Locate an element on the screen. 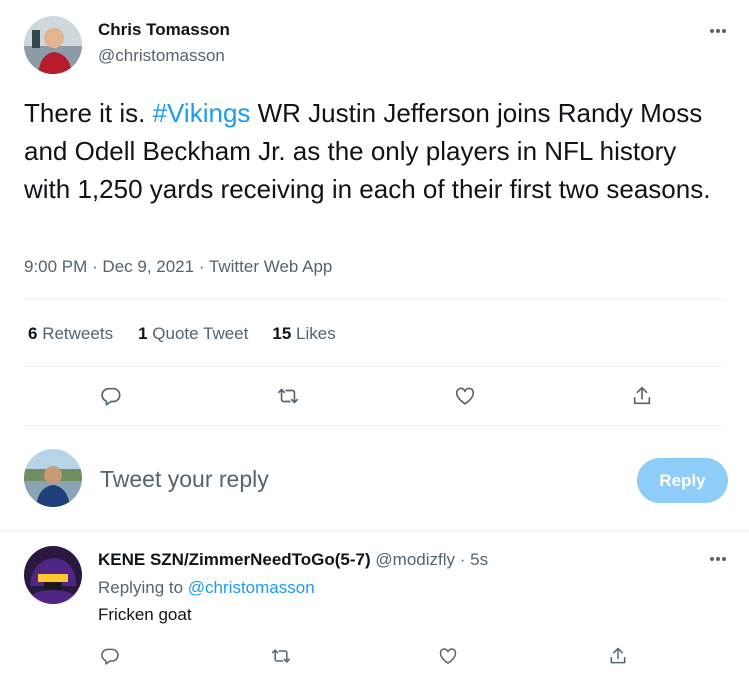 This screenshot has height=679, width=749. author-handle: @christomasson is located at coordinates (161, 56).